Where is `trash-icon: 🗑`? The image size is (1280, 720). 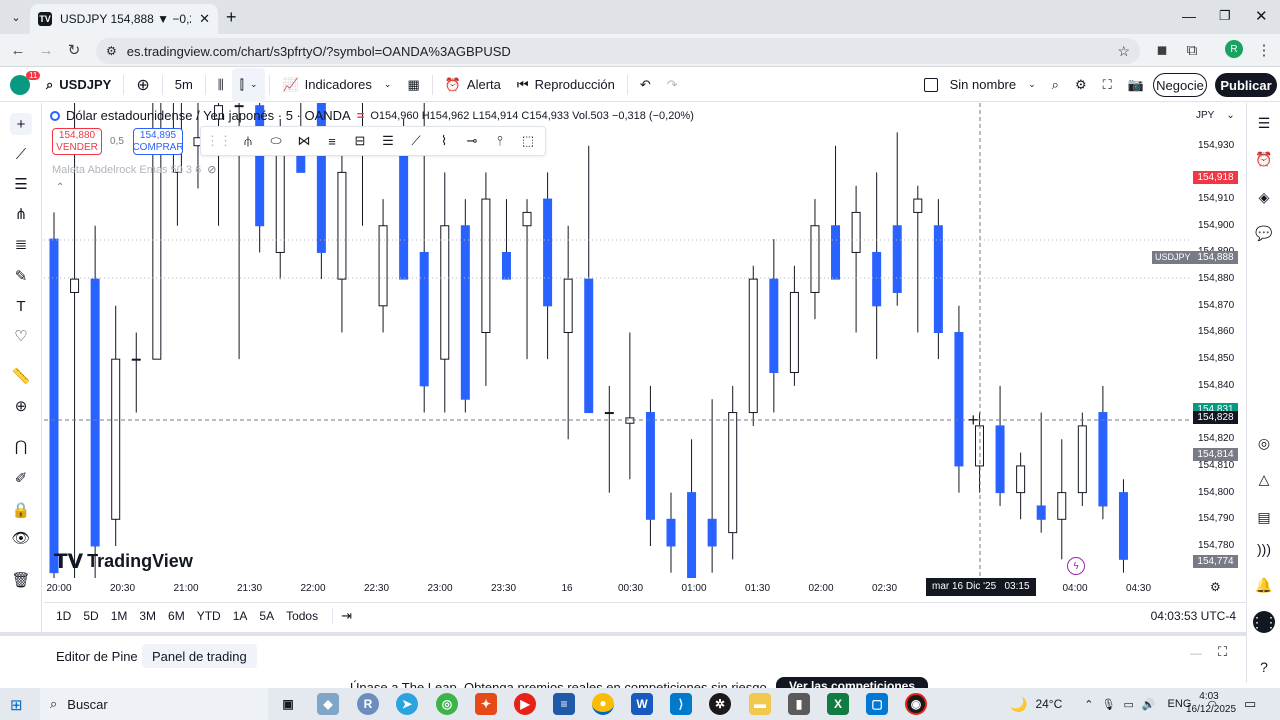 trash-icon: 🗑 is located at coordinates (21, 580).